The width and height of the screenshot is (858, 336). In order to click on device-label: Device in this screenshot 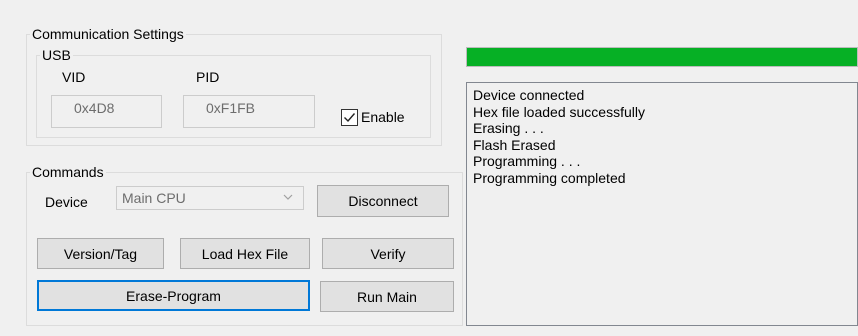, I will do `click(66, 202)`.